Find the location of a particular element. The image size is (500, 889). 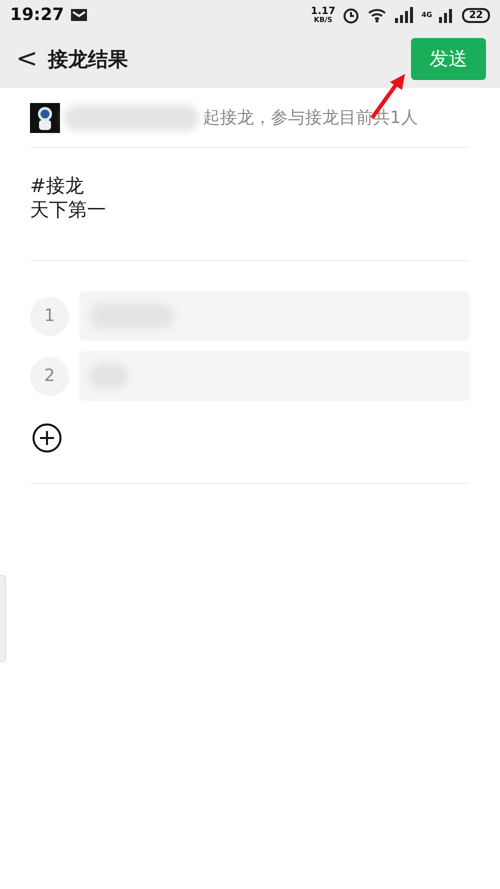

mail-icon is located at coordinates (79, 15).